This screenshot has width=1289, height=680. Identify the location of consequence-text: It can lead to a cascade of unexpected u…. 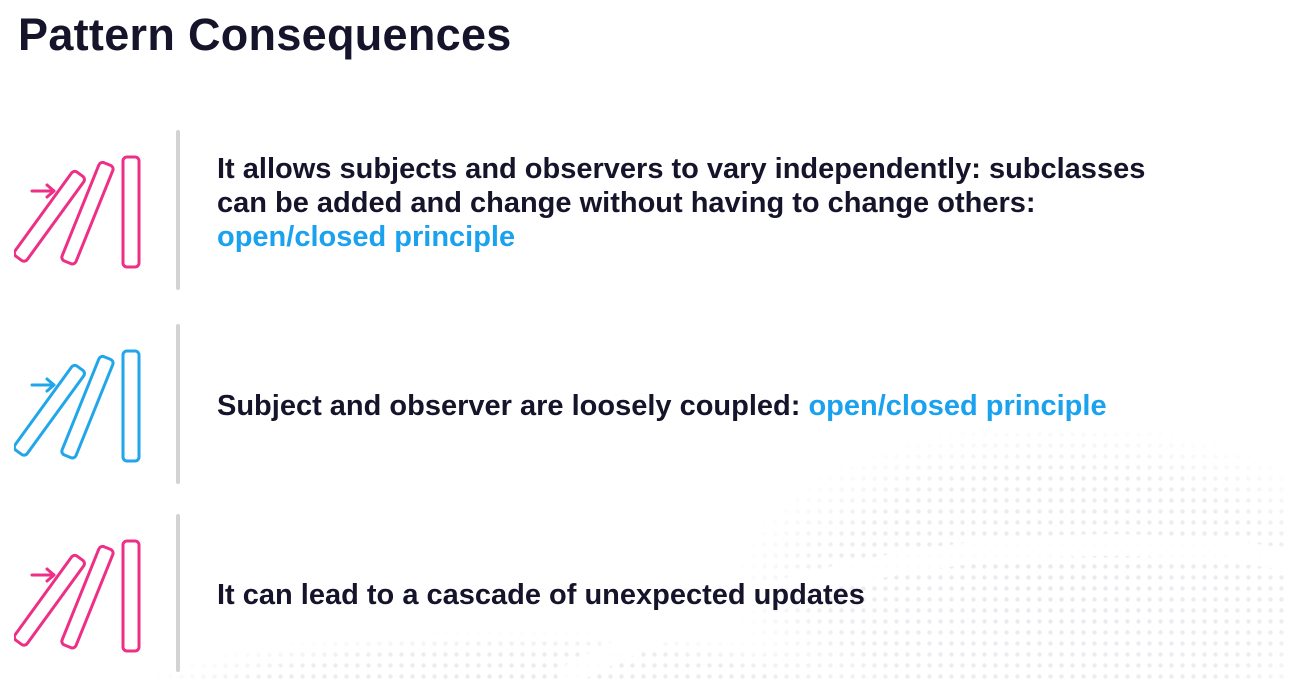
(750, 595).